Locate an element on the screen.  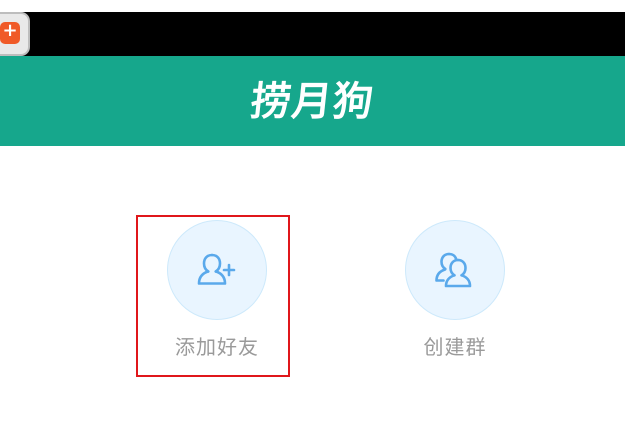
app-shortcut-icon: + is located at coordinates (15, 34).